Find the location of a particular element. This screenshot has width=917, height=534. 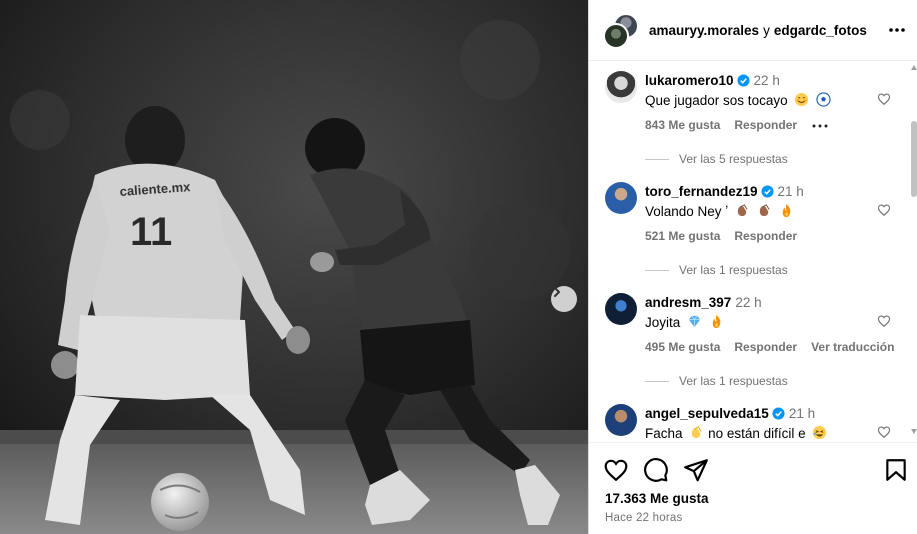

comment-text: Volando Ney ʼ is located at coordinates (687, 211).